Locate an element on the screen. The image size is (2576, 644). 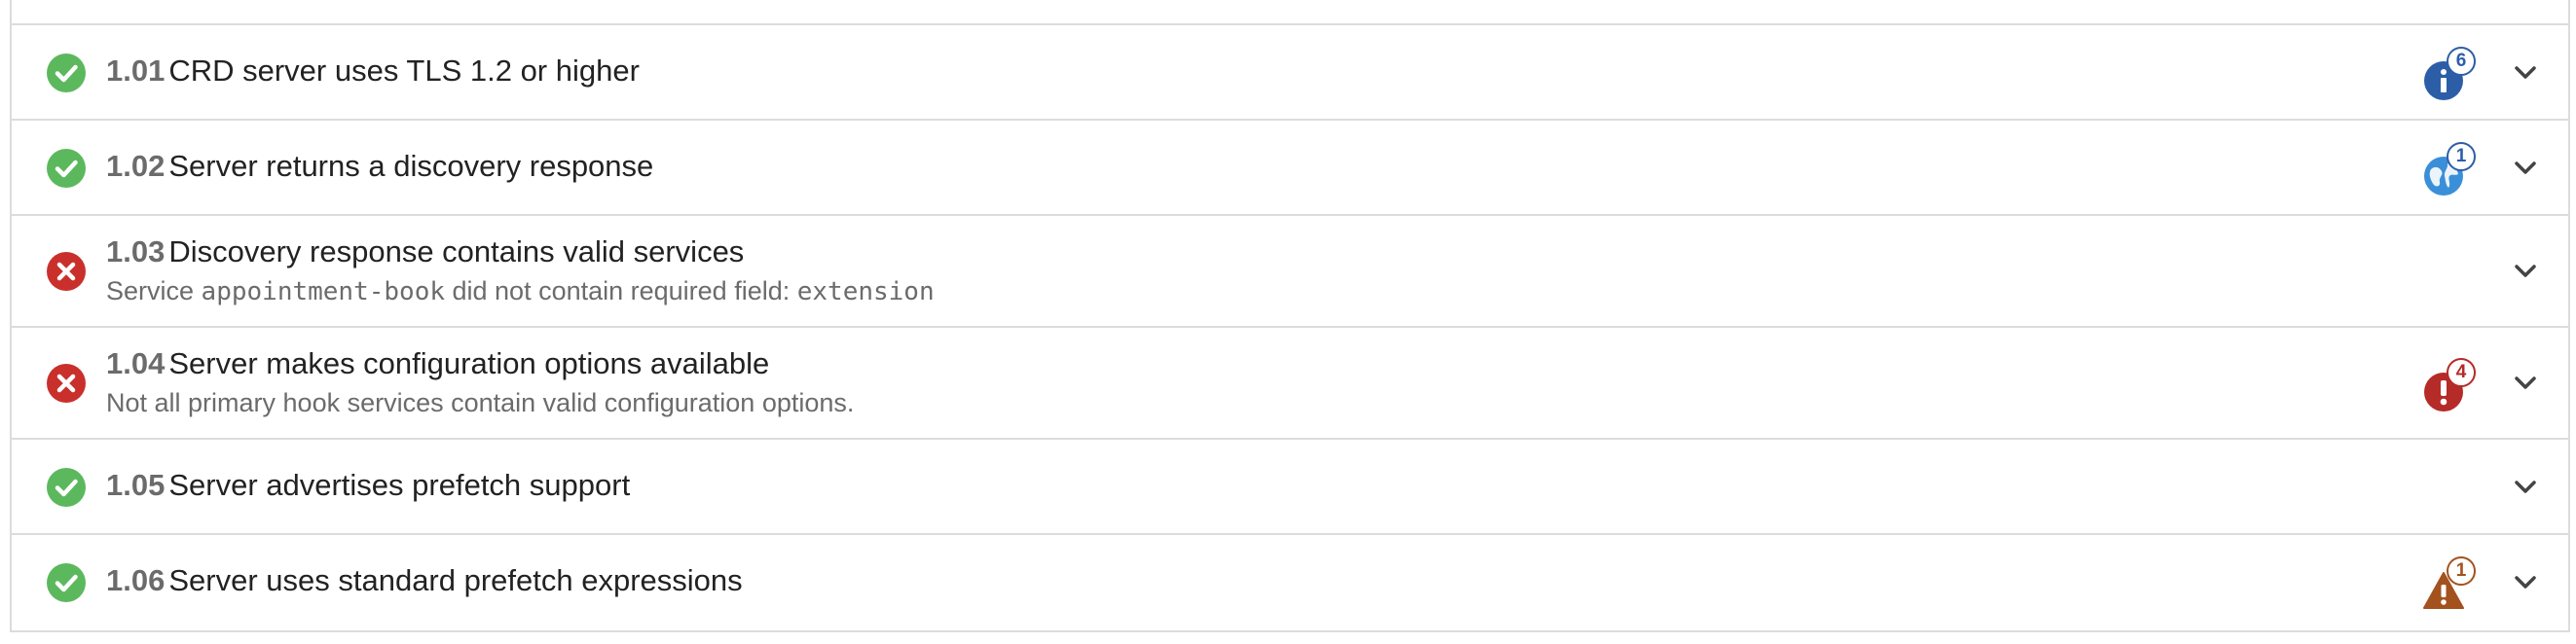
info-count: 6 is located at coordinates (2461, 61).